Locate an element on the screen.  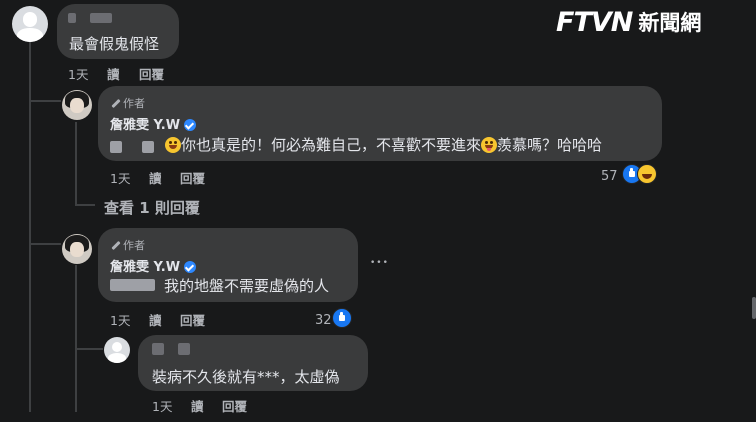
thread-line-sub-1-h is located at coordinates (86, 205).